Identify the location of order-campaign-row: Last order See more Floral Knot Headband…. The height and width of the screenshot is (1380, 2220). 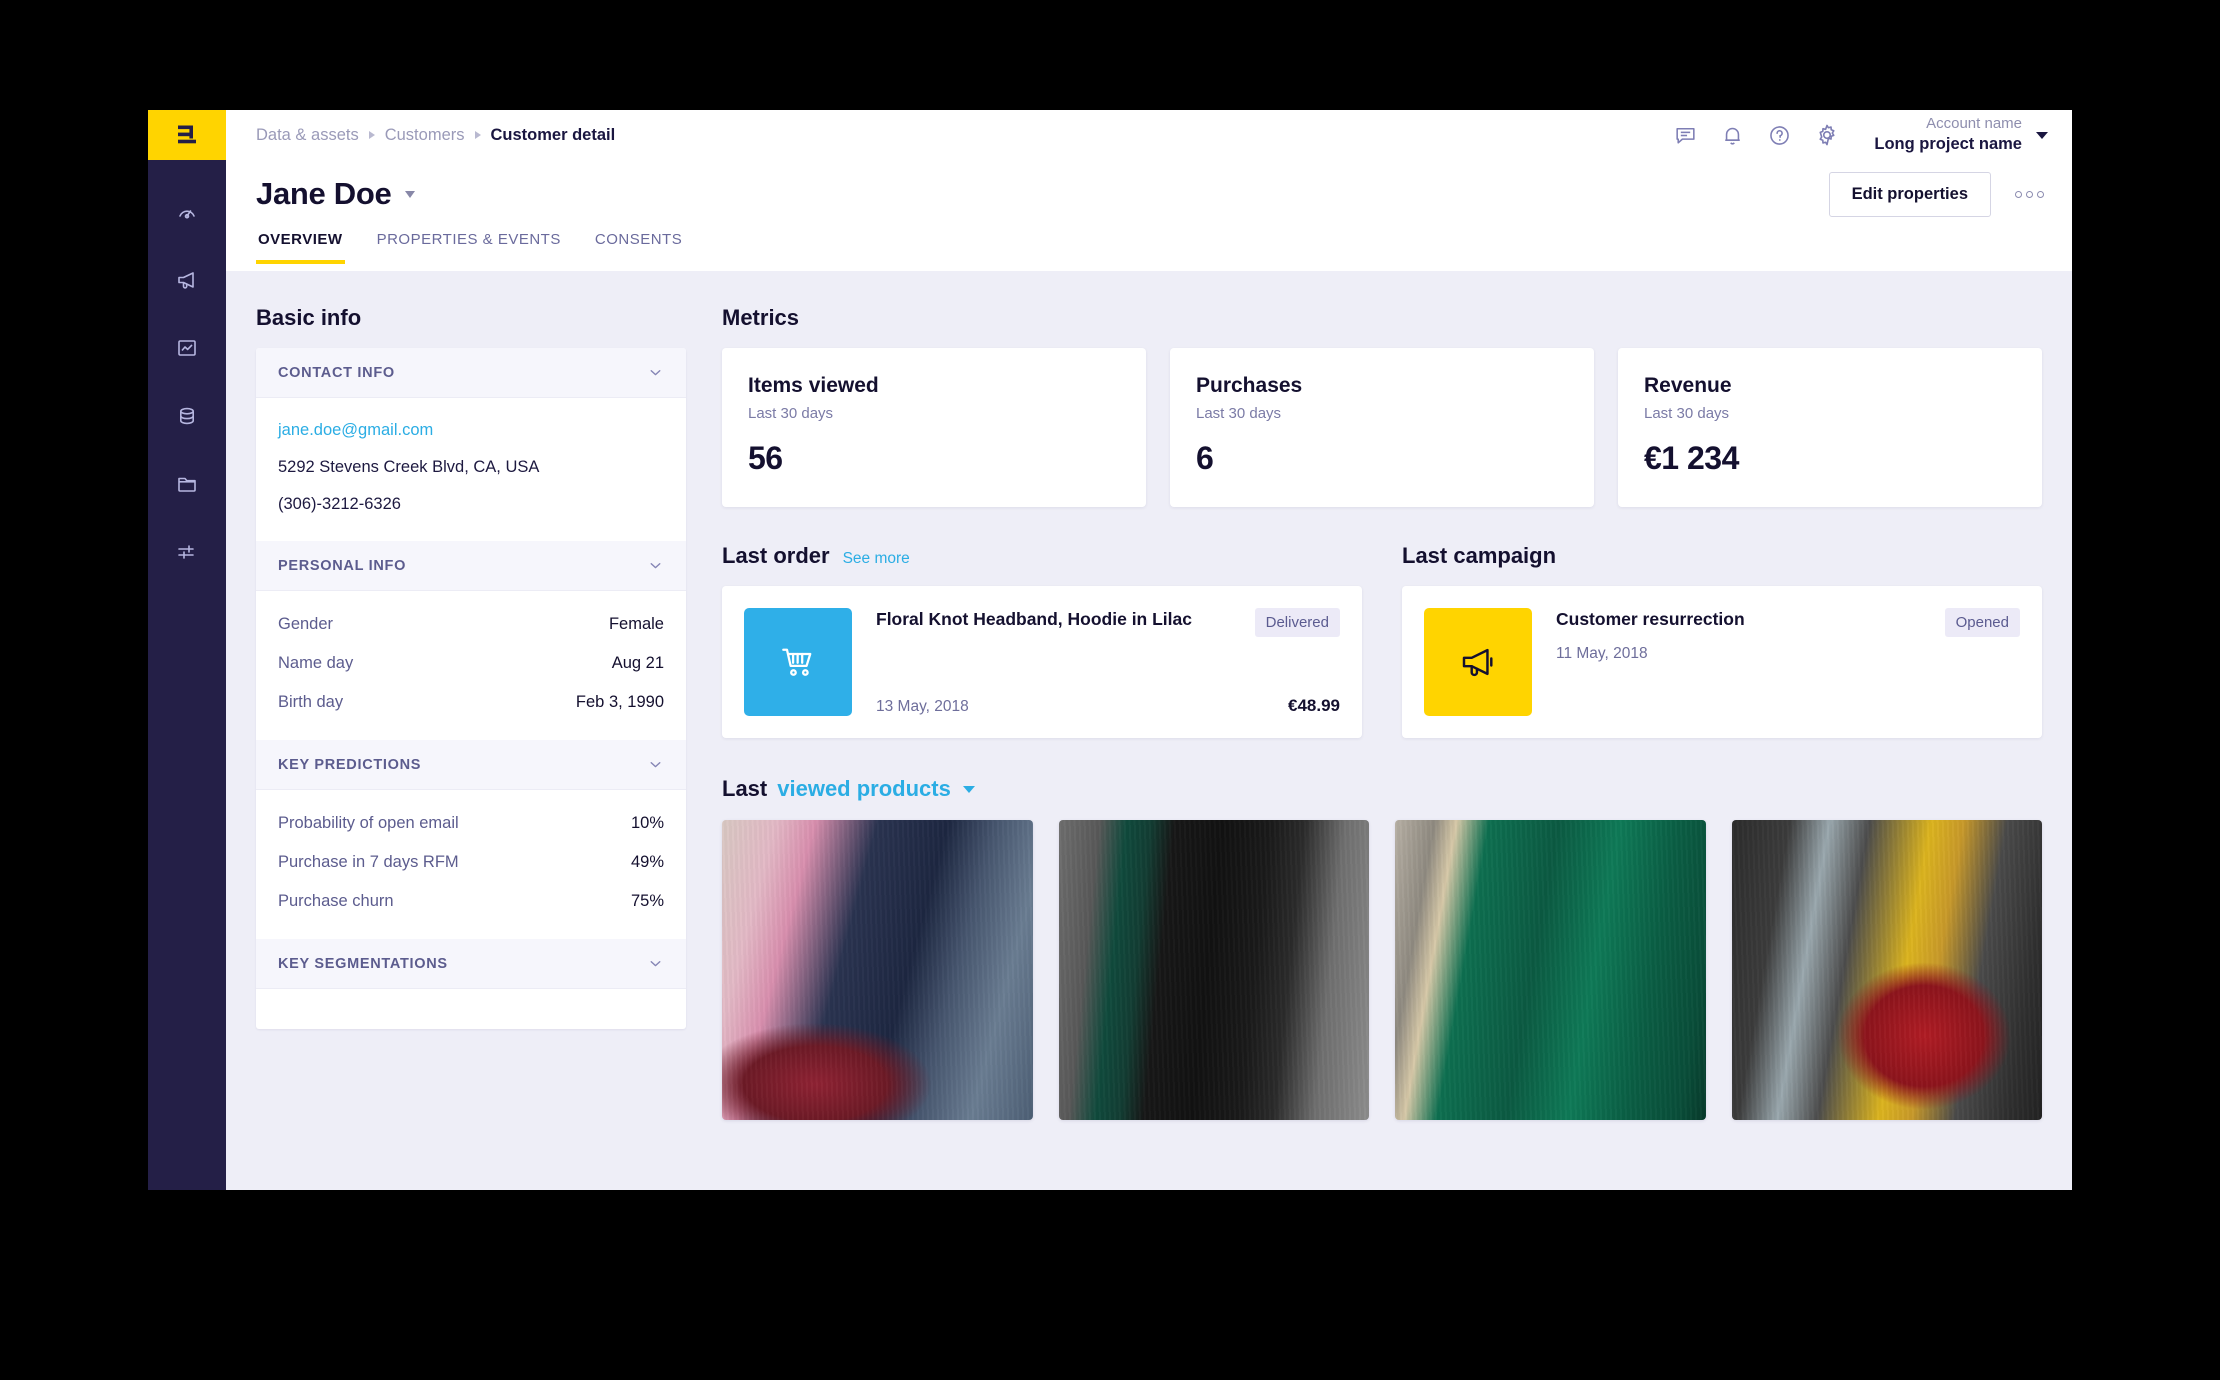
(1382, 640).